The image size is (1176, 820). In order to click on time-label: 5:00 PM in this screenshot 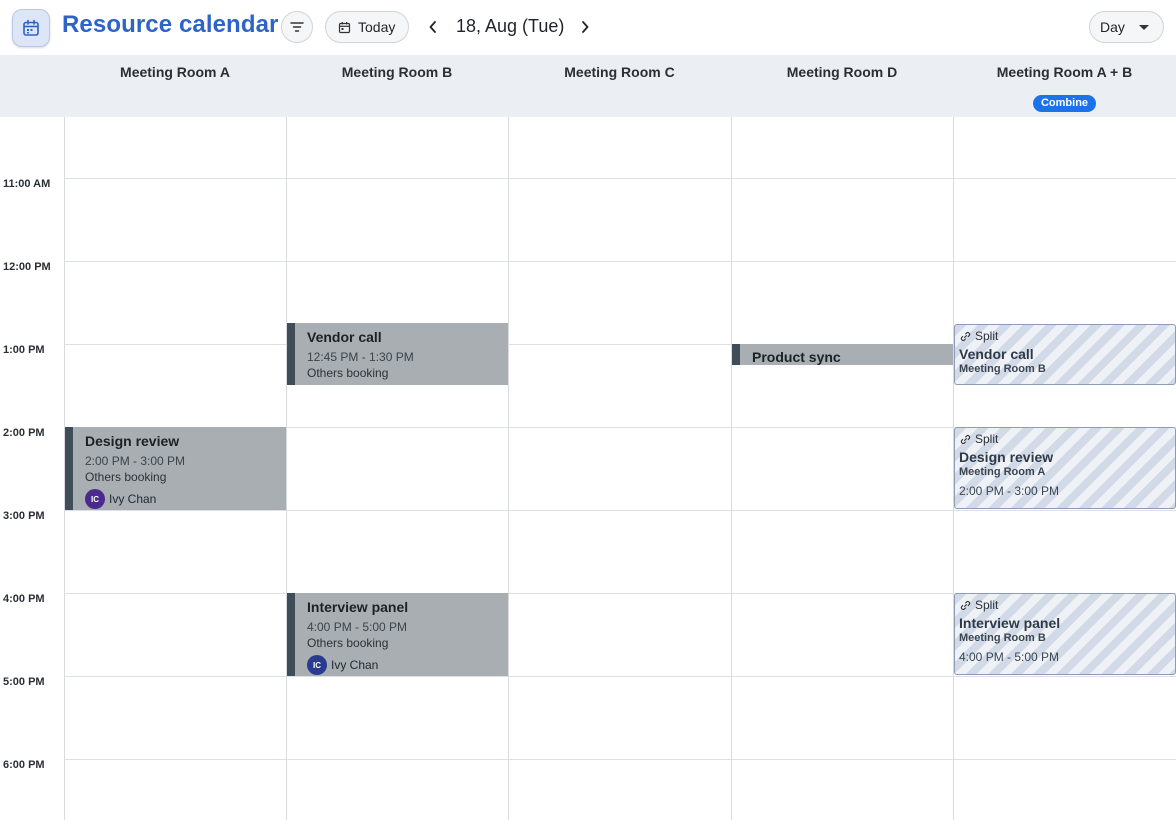, I will do `click(24, 682)`.